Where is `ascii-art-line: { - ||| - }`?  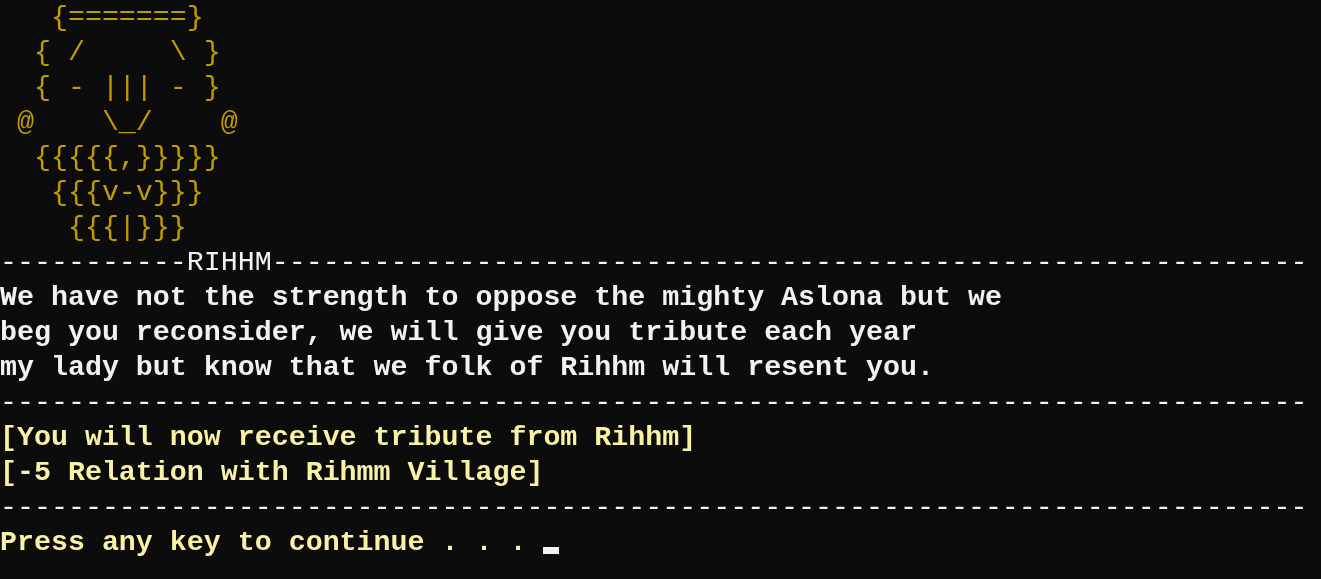
ascii-art-line: { - ||| - } is located at coordinates (126, 87).